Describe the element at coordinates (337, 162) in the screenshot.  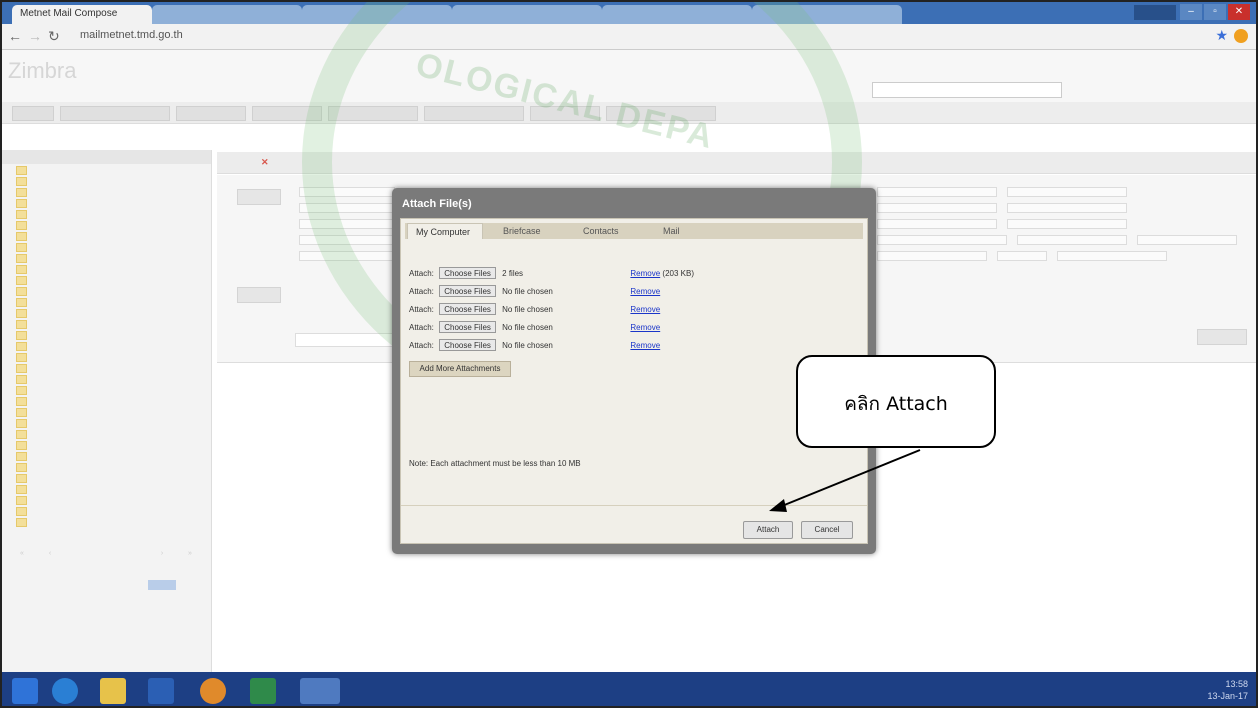
I see `save-draft-button` at that location.